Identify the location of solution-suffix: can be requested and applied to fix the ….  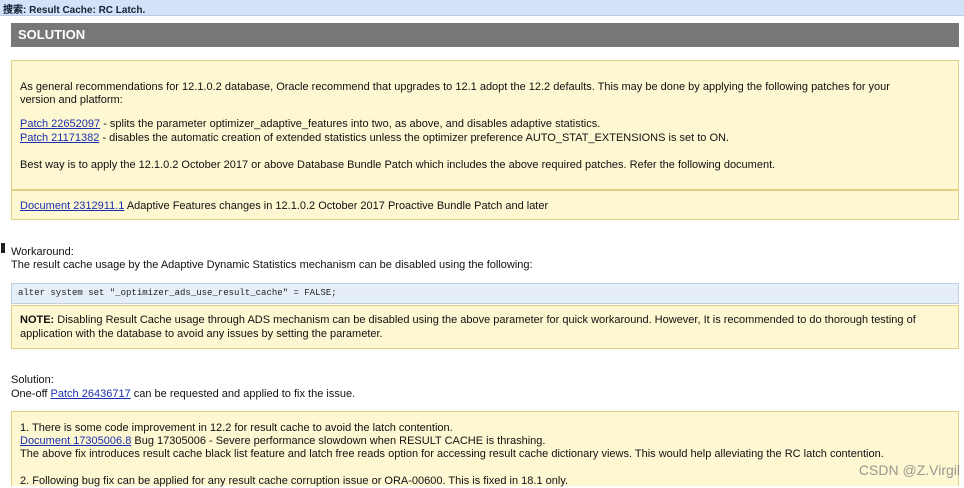
(243, 394).